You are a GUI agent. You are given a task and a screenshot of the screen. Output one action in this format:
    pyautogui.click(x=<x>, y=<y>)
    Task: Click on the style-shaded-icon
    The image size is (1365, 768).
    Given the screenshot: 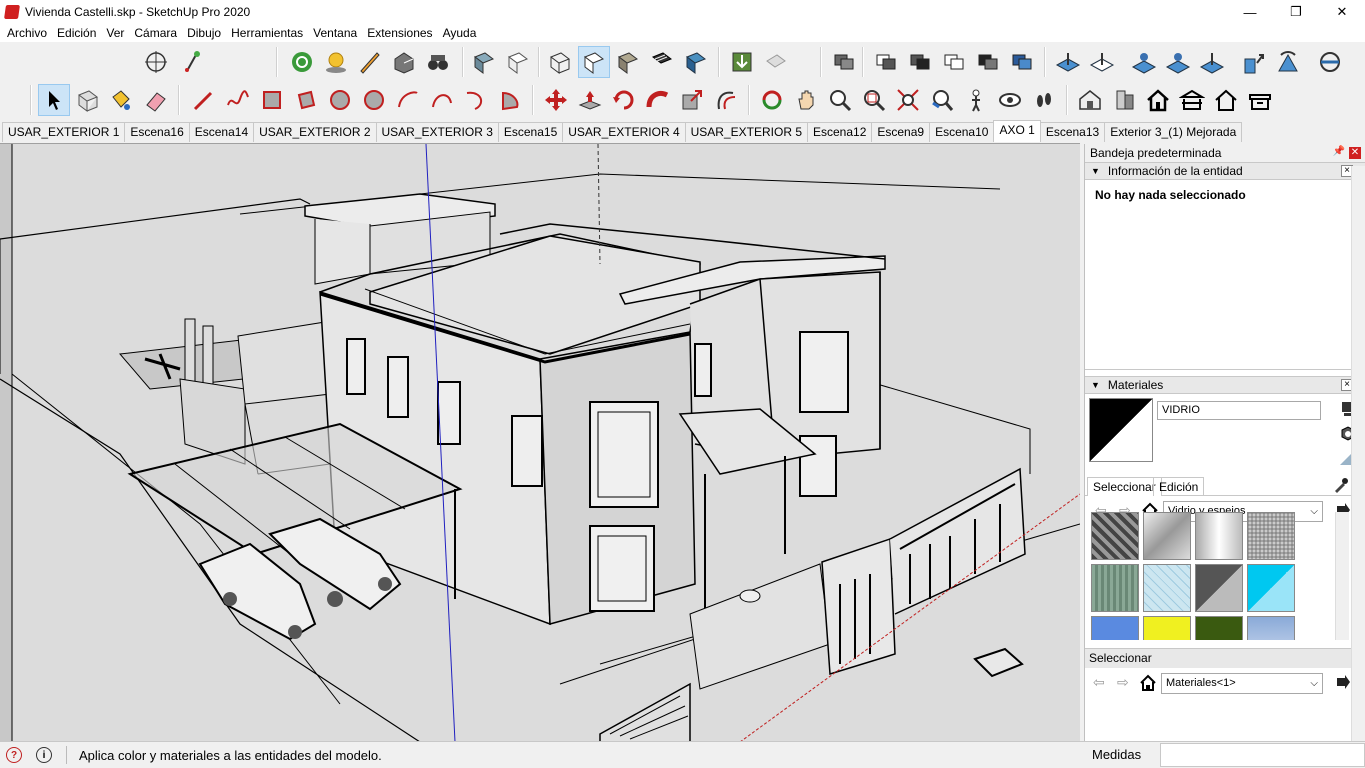 What is the action you would take?
    pyautogui.click(x=628, y=62)
    